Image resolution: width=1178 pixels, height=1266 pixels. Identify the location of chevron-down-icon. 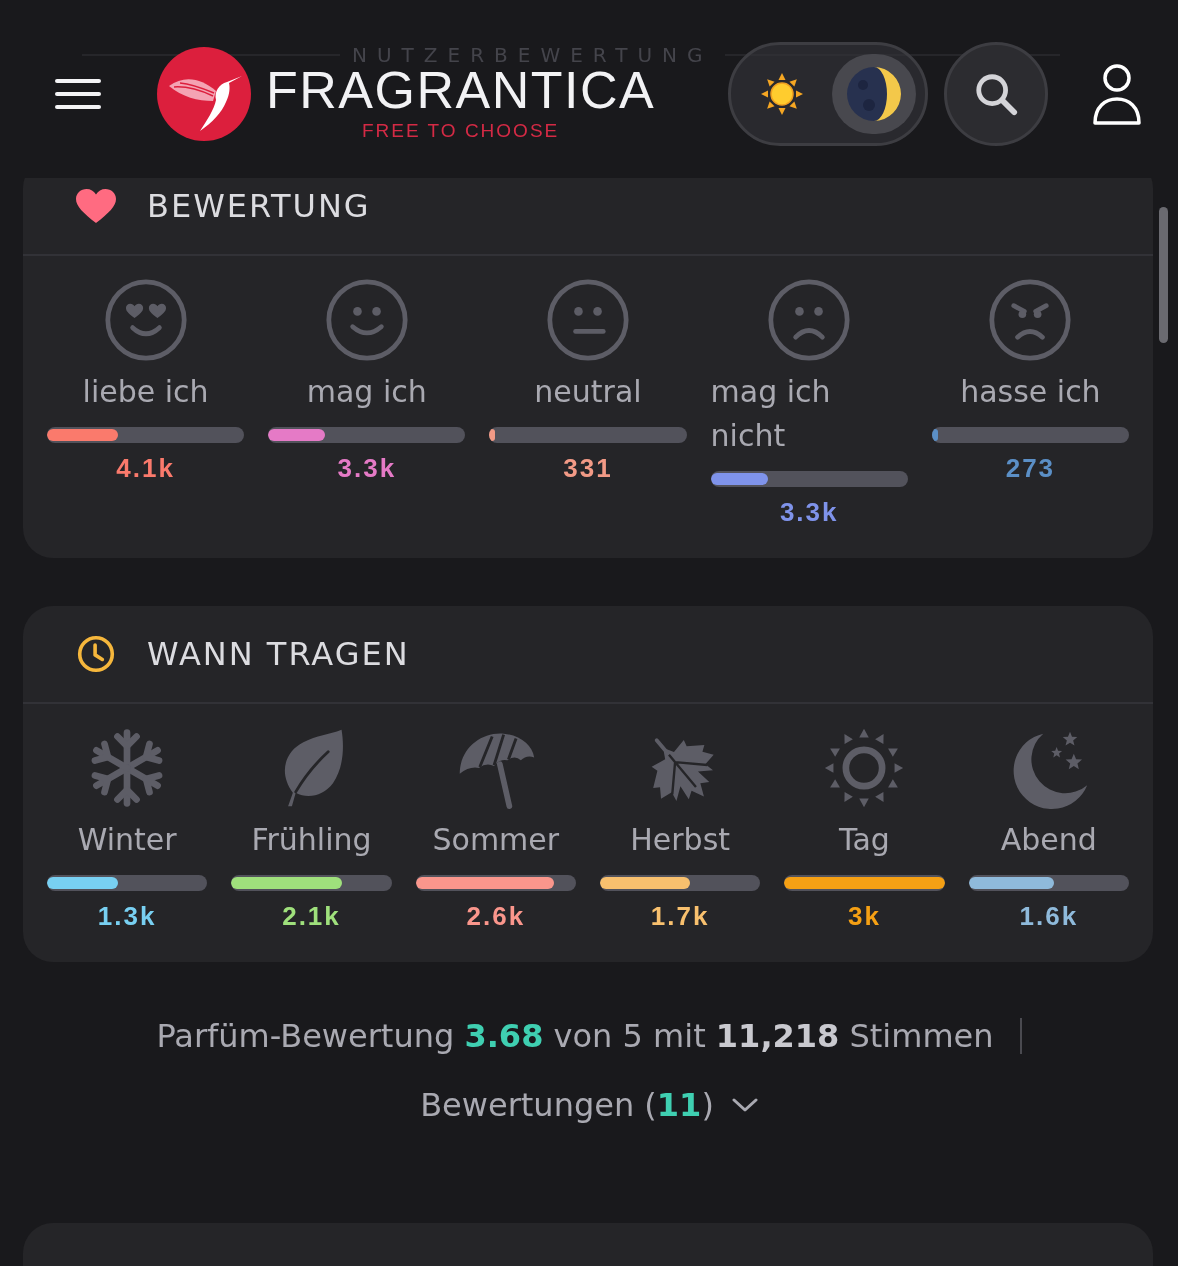
(744, 1105).